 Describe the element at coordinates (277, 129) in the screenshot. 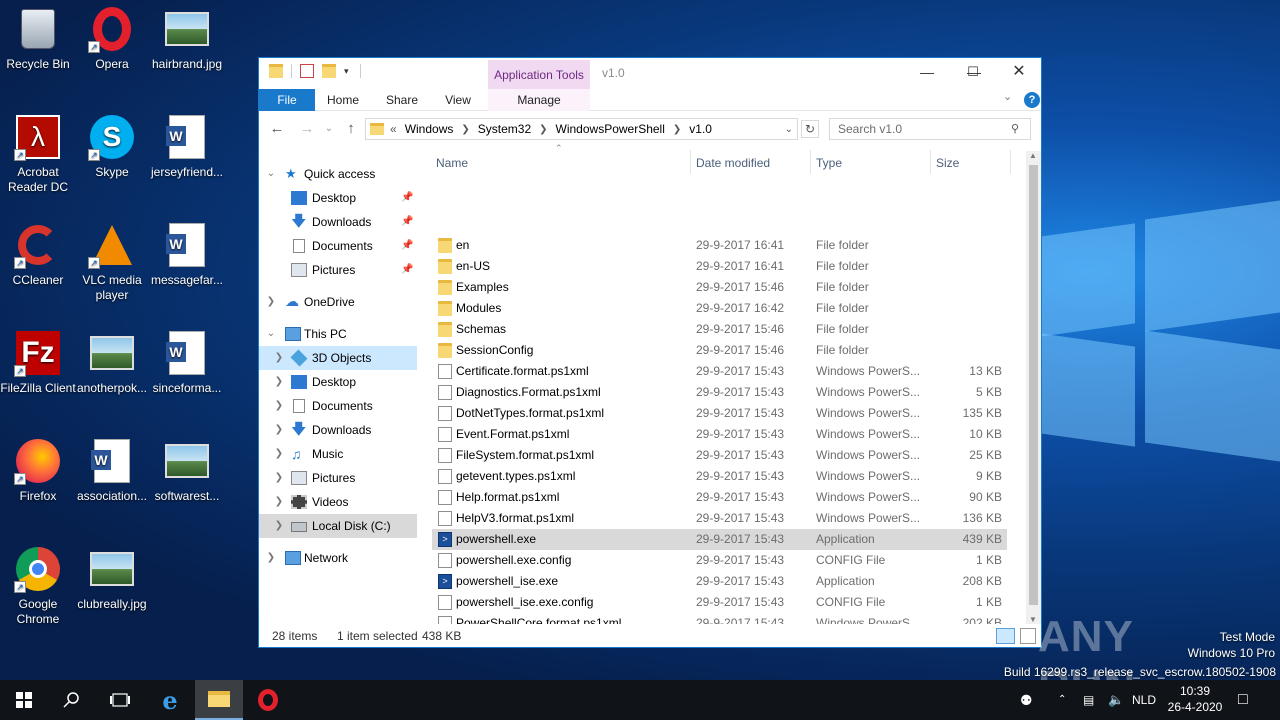

I see `back-arrow-icon: ←` at that location.